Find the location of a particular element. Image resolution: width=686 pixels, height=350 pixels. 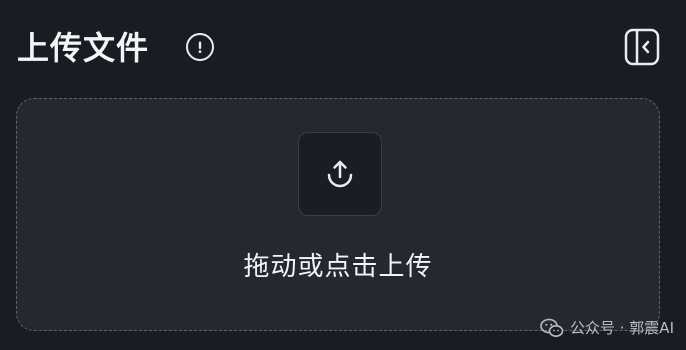

dropzone-label: 拖动或点击上传 is located at coordinates (338, 267).